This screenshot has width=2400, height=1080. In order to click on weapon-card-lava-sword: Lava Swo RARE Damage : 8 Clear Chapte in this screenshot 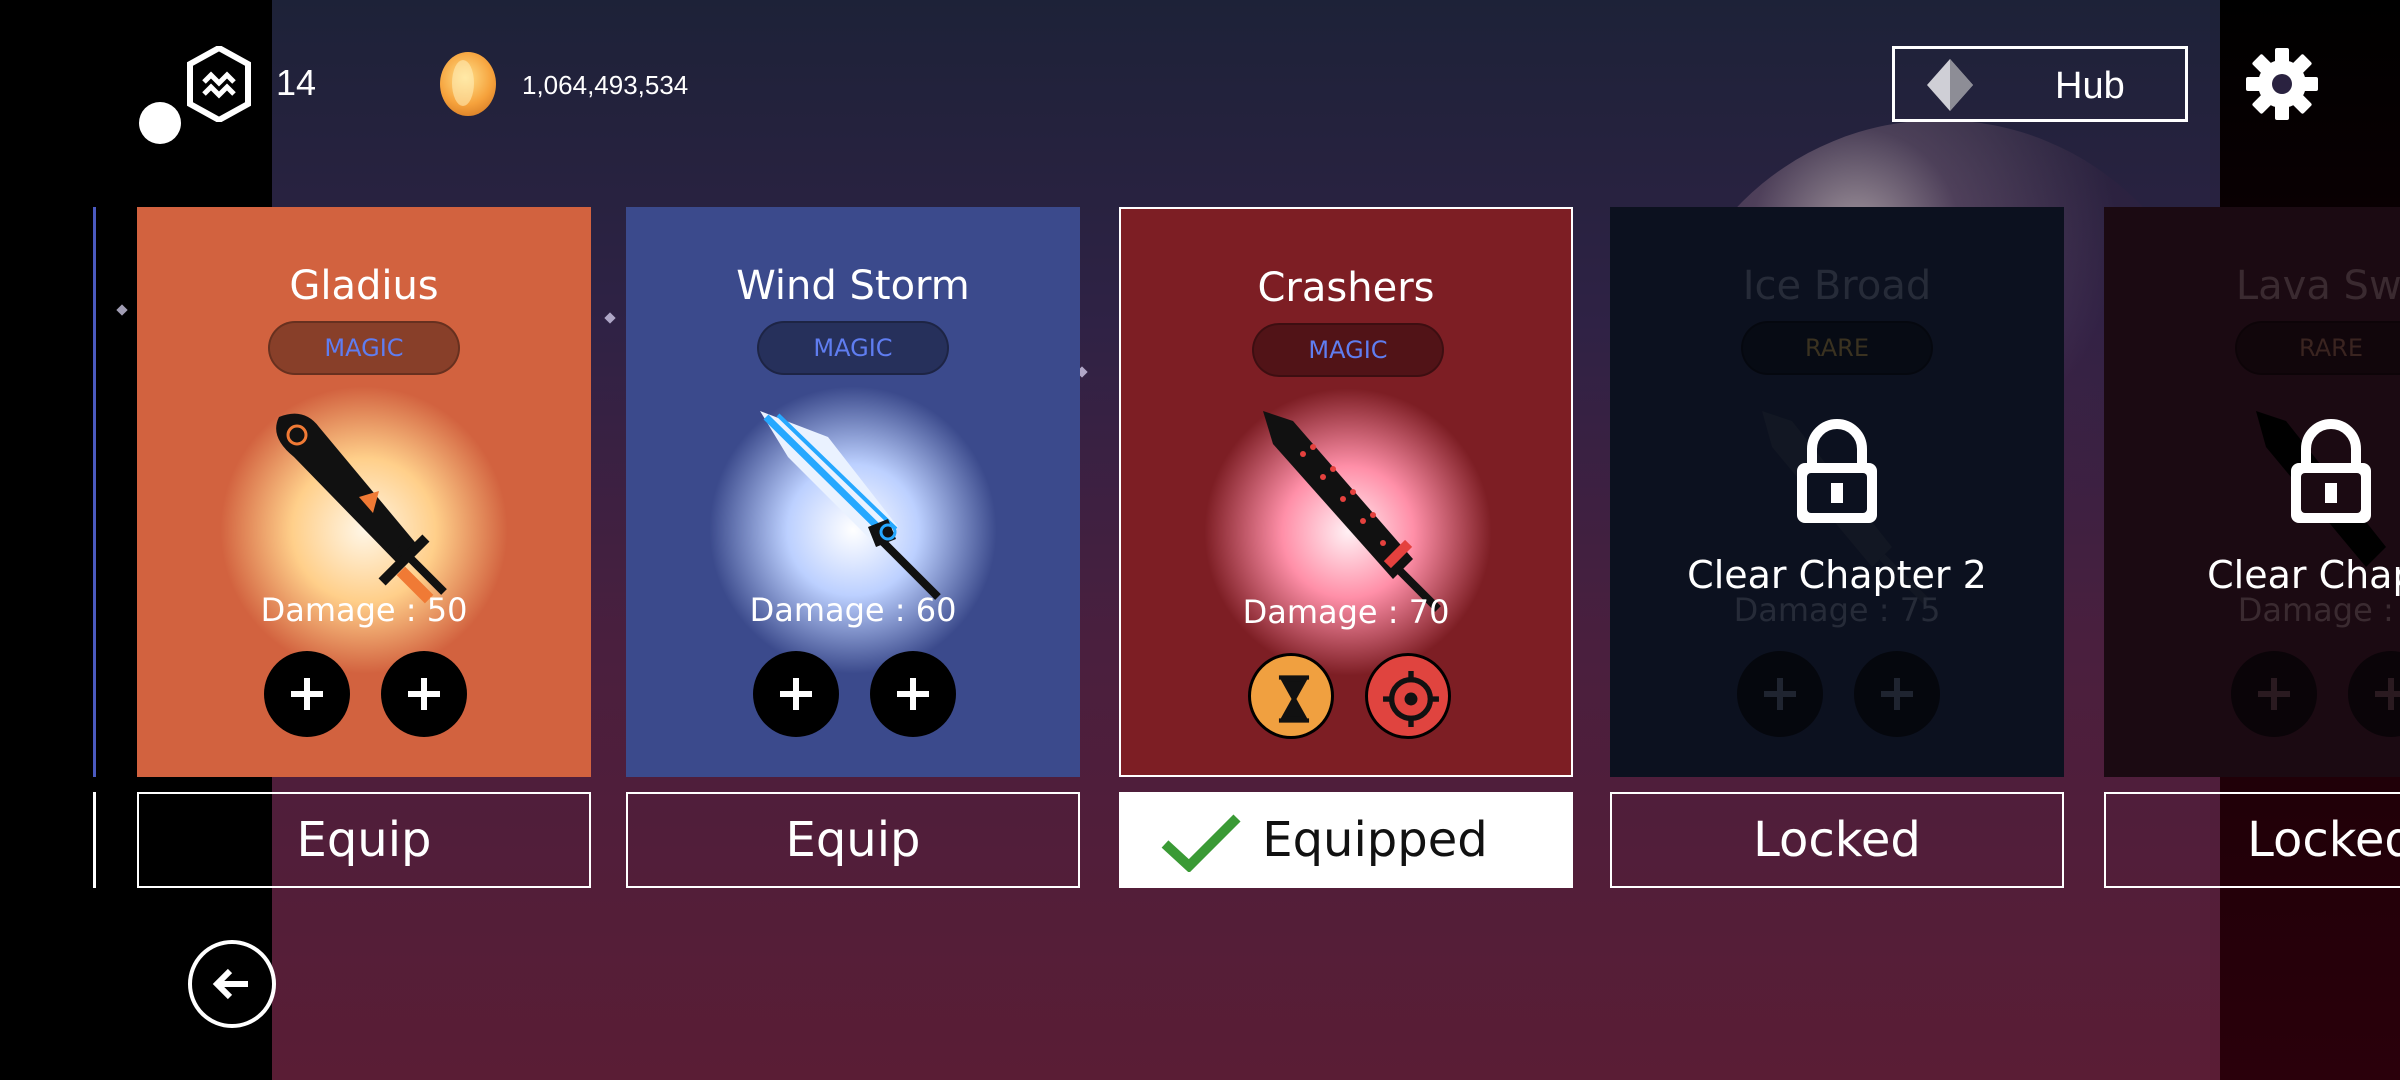, I will do `click(2252, 492)`.